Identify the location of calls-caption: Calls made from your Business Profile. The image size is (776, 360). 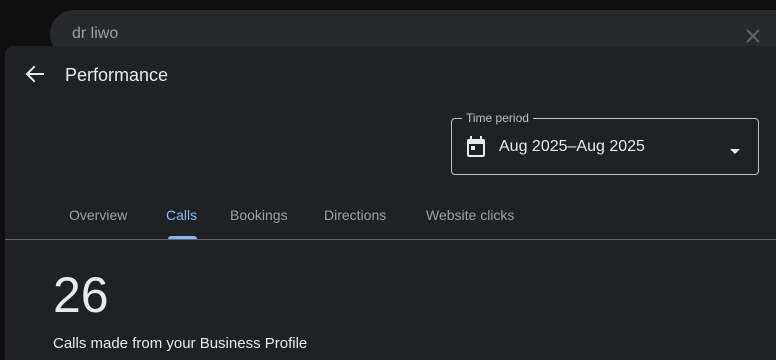
(180, 343).